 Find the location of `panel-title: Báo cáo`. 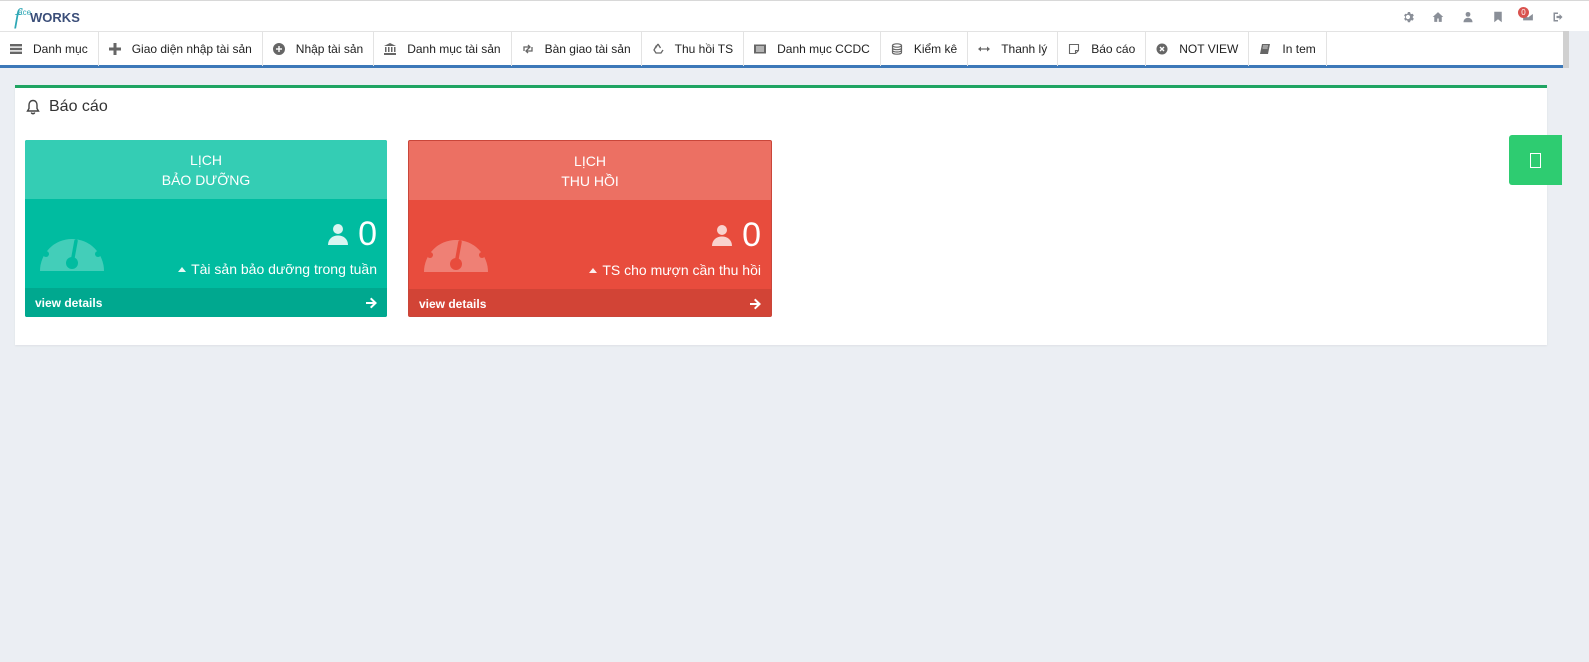

panel-title: Báo cáo is located at coordinates (66, 107).